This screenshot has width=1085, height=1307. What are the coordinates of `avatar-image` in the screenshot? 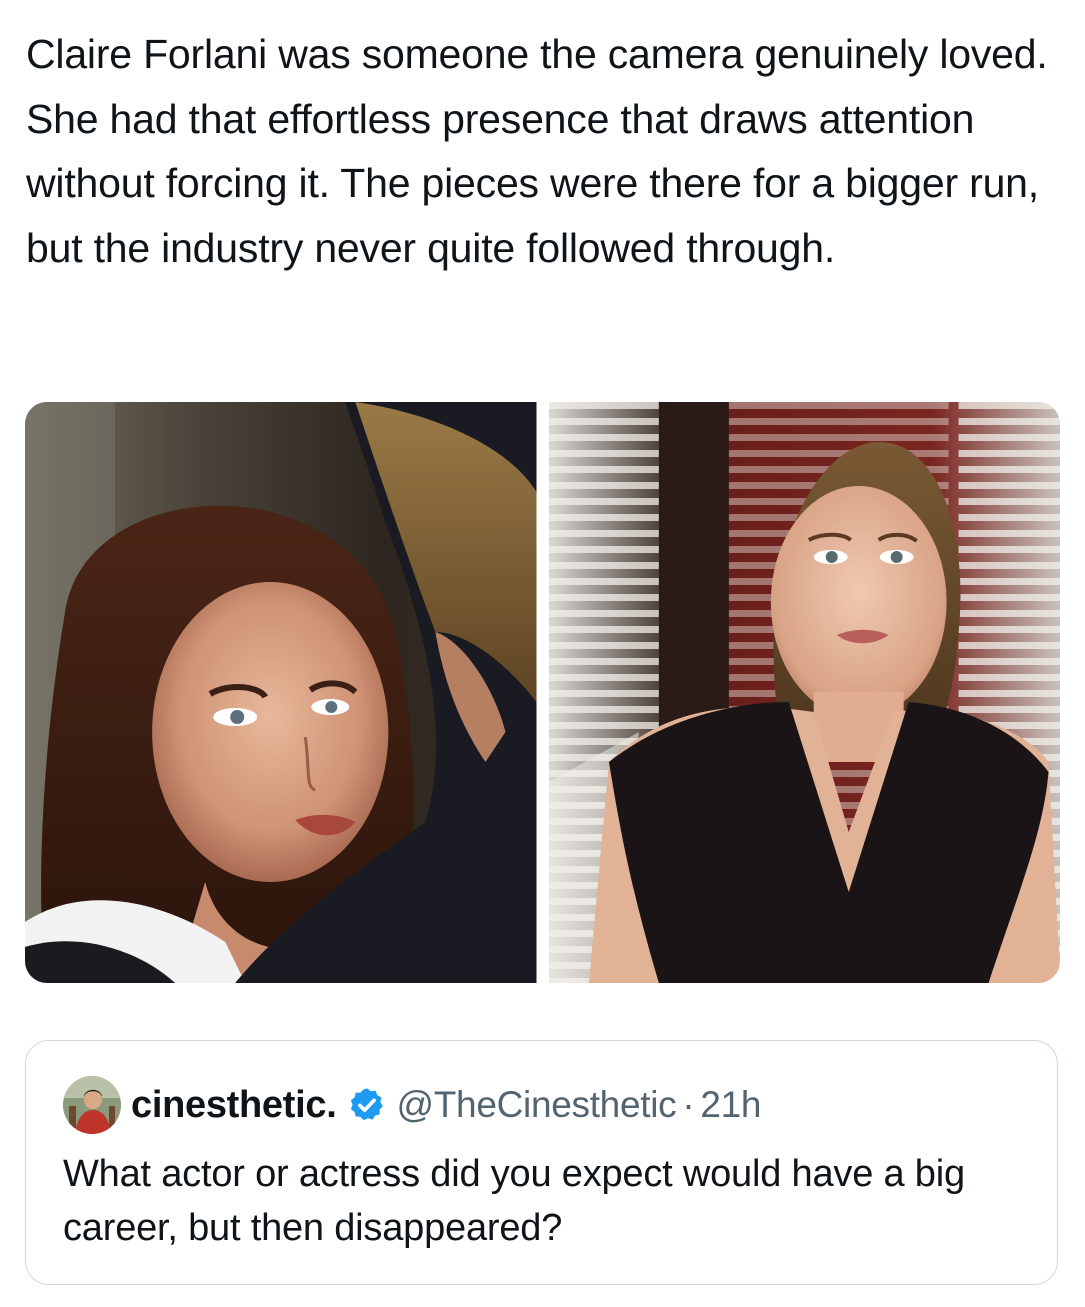 It's located at (92, 1105).